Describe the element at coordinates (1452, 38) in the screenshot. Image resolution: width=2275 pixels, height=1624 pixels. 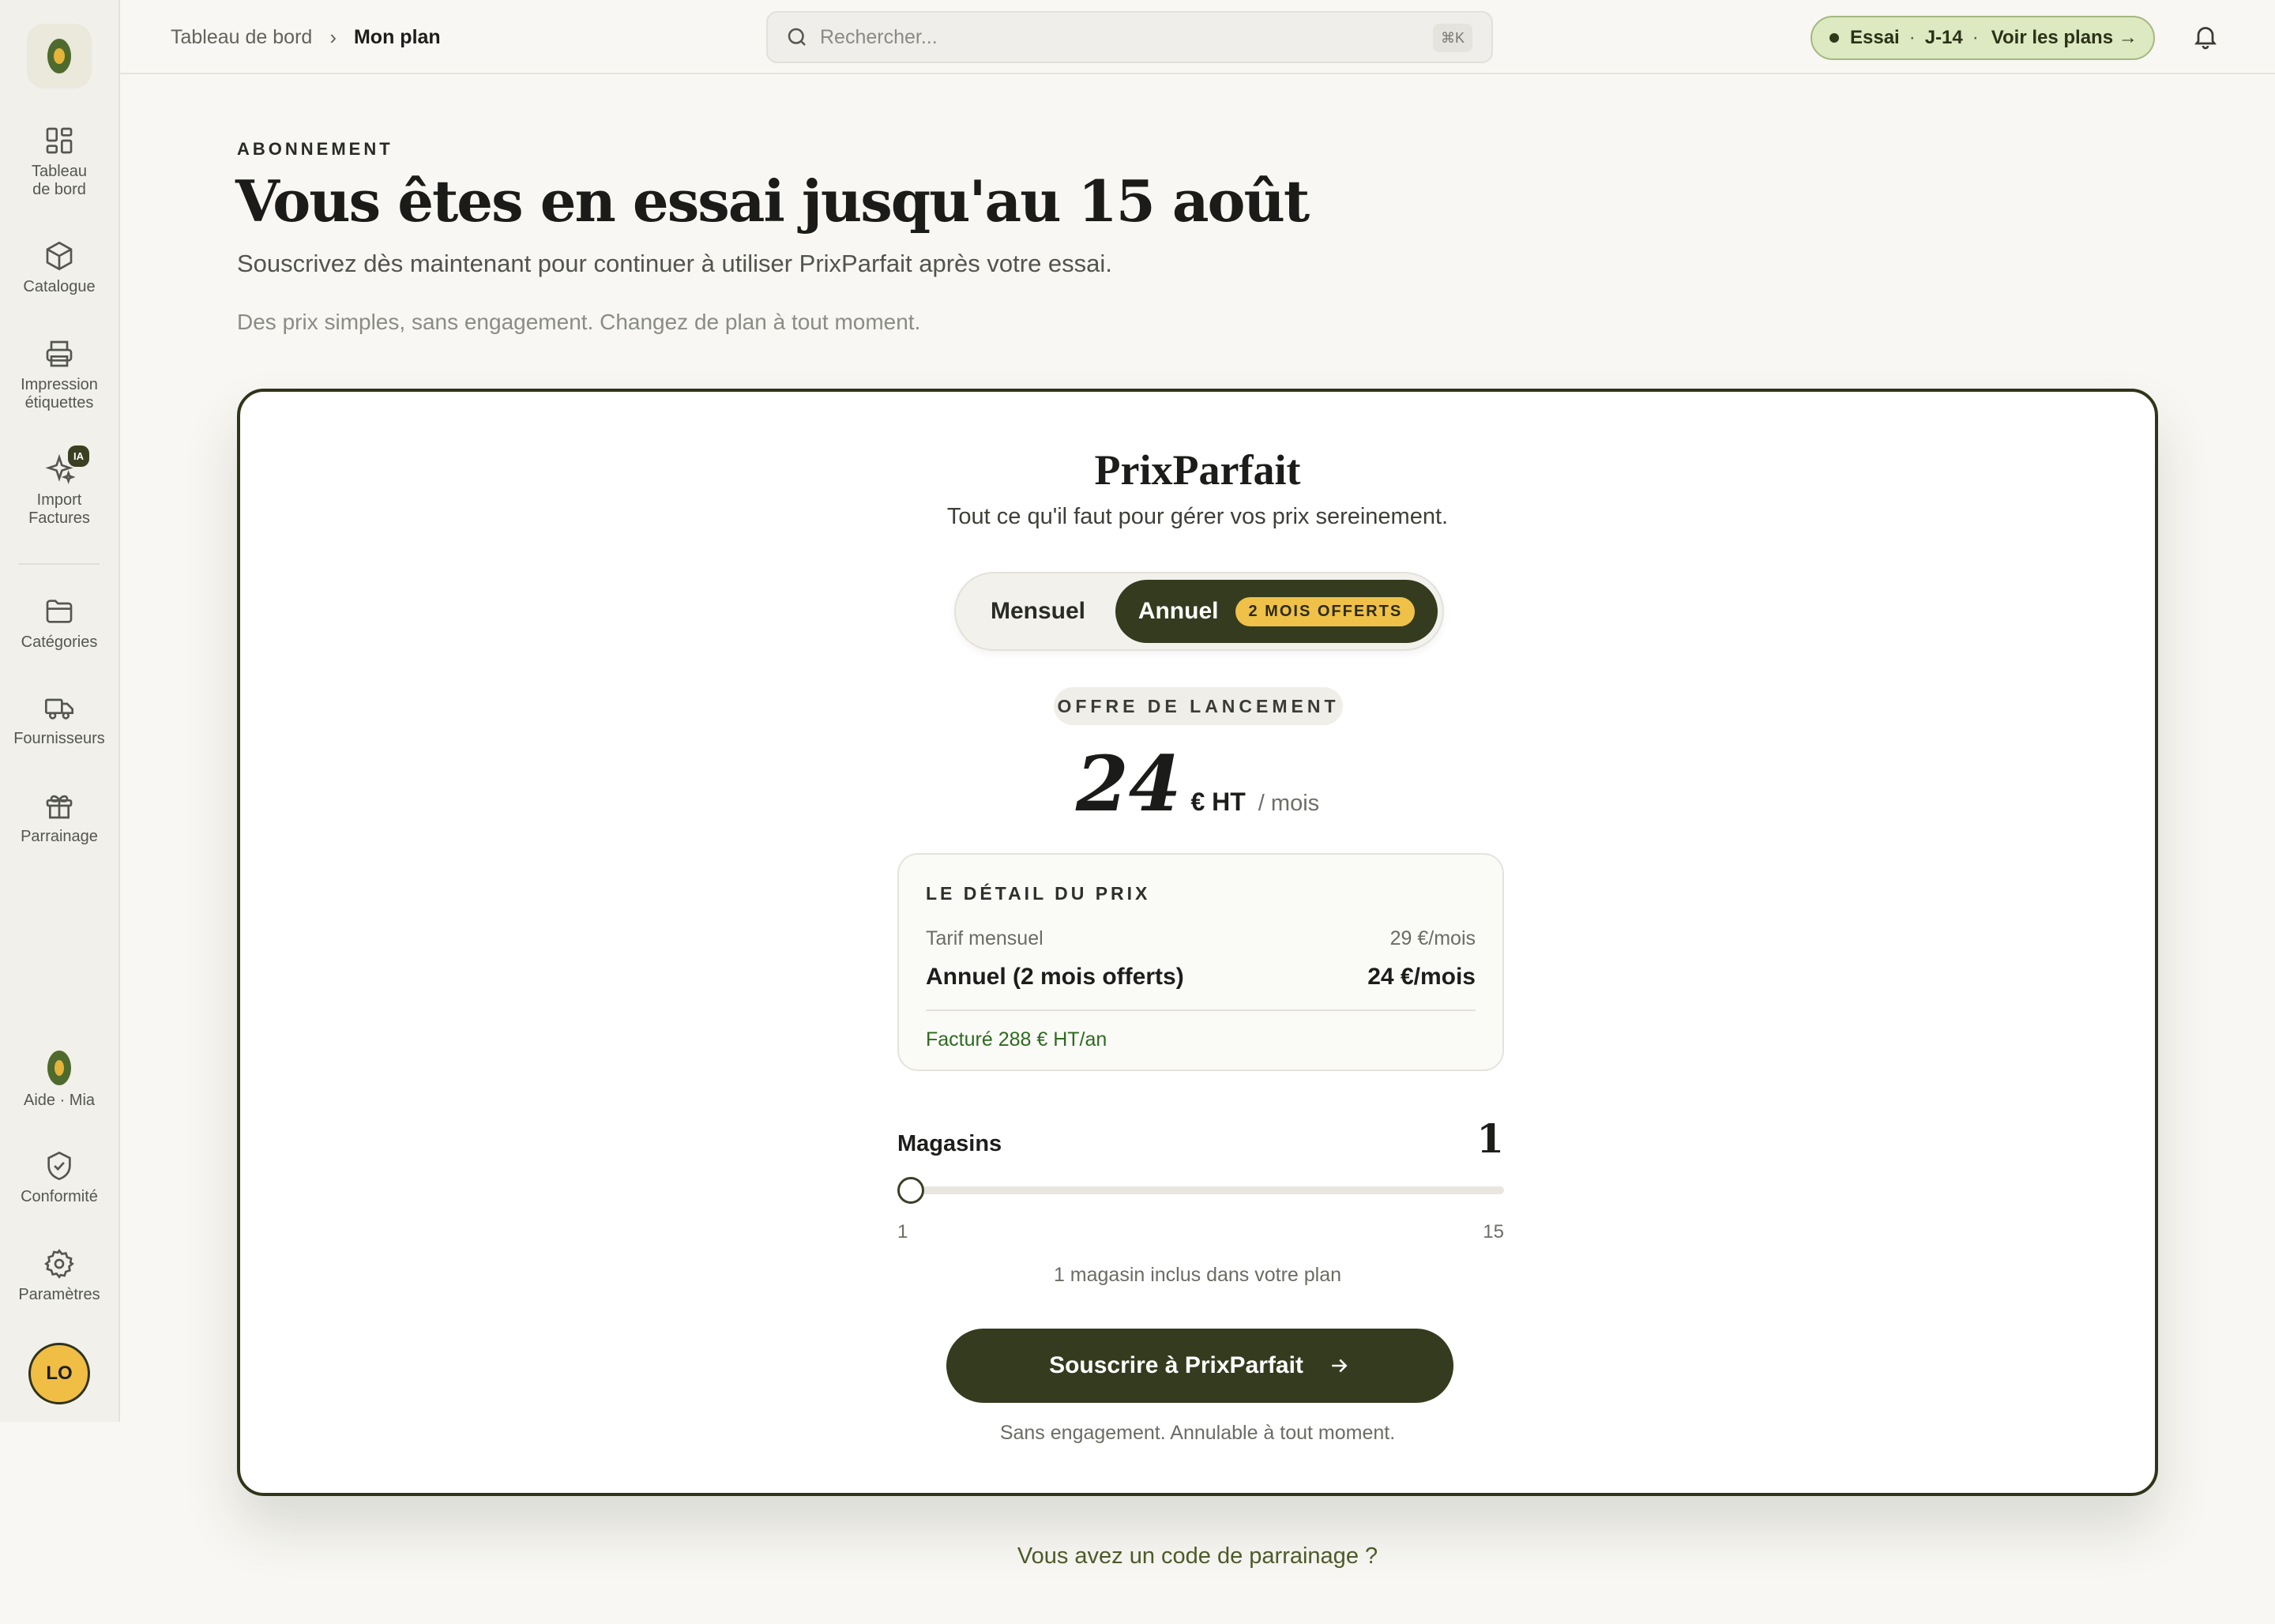
I see `search-shortcut: ⌘K` at that location.